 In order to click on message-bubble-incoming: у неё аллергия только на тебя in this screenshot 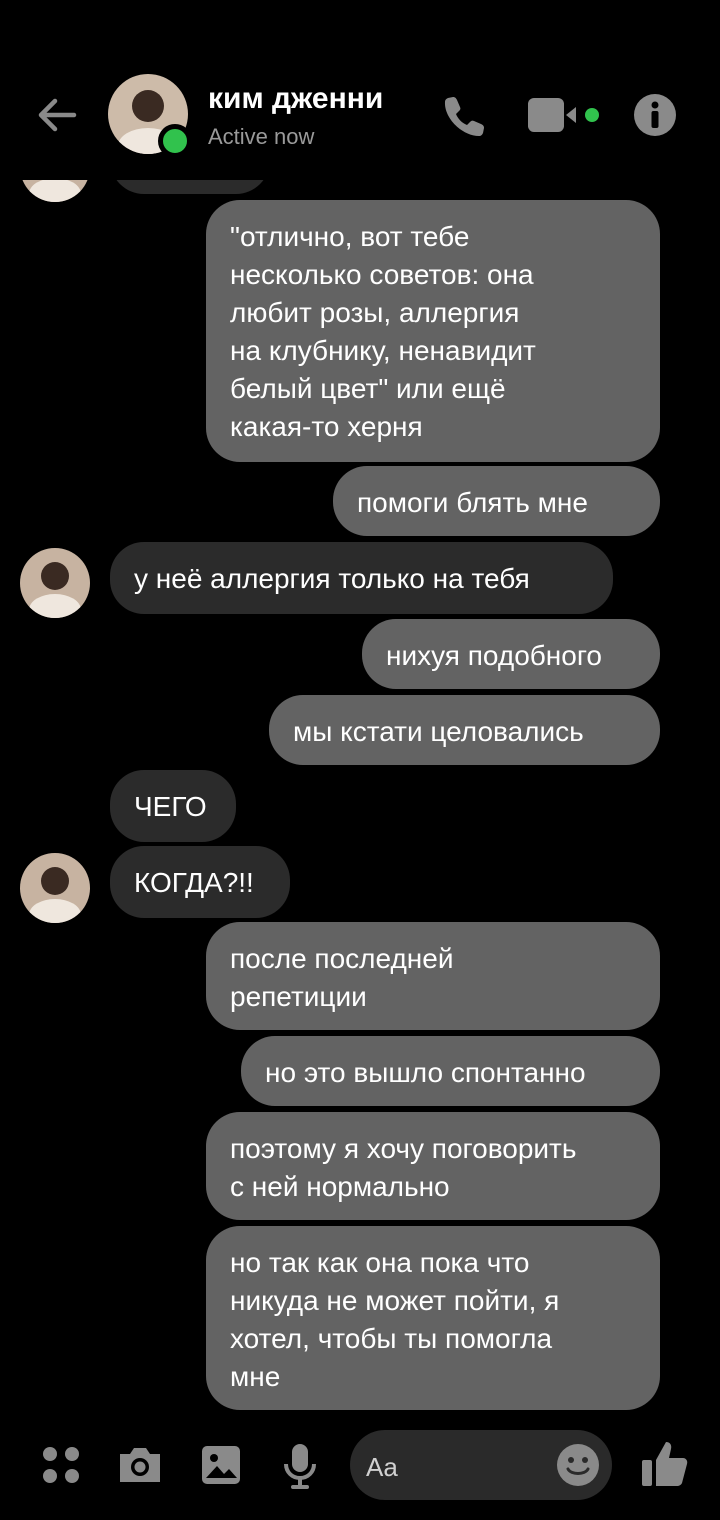, I will do `click(361, 578)`.